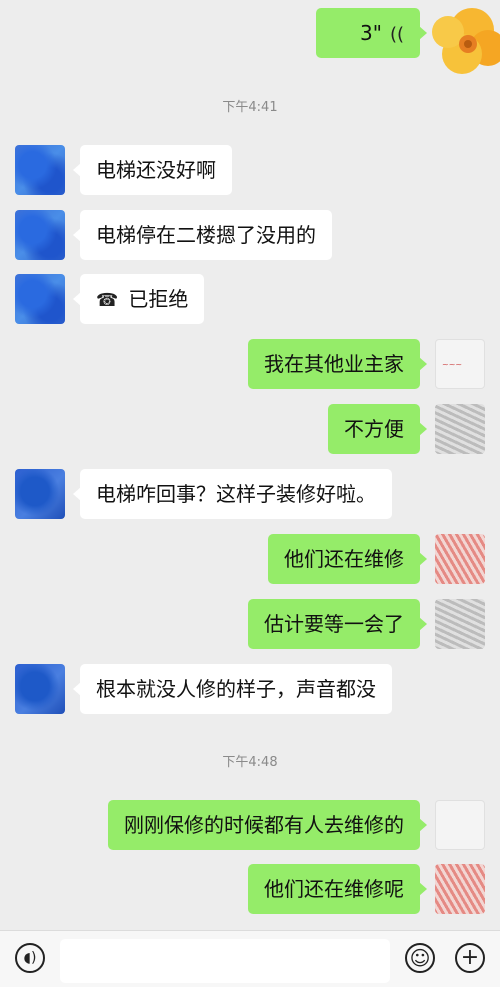 The height and width of the screenshot is (987, 500). Describe the element at coordinates (107, 300) in the screenshot. I see `phone-hangup-icon: ☎` at that location.